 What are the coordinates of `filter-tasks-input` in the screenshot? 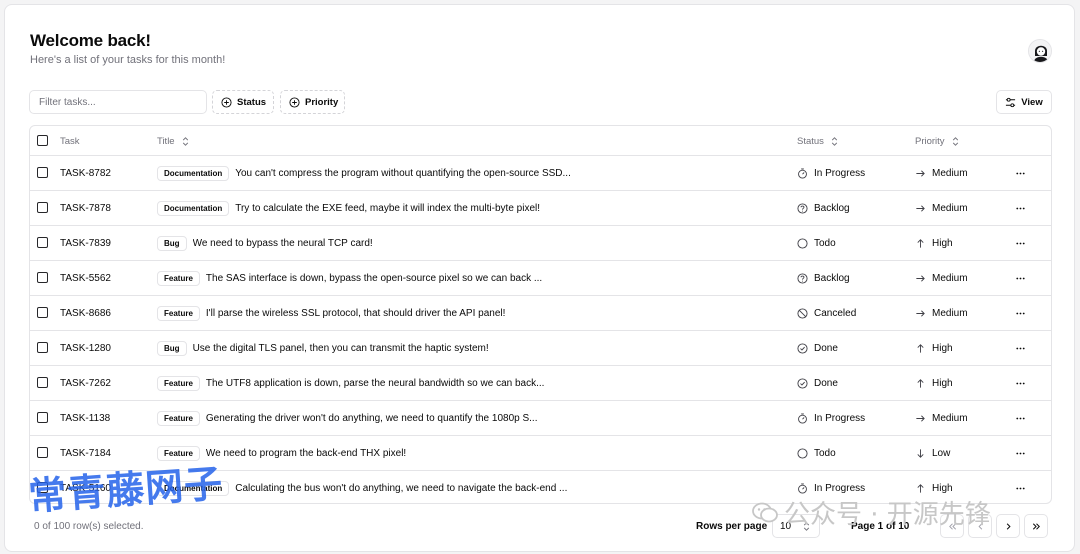 It's located at (118, 102).